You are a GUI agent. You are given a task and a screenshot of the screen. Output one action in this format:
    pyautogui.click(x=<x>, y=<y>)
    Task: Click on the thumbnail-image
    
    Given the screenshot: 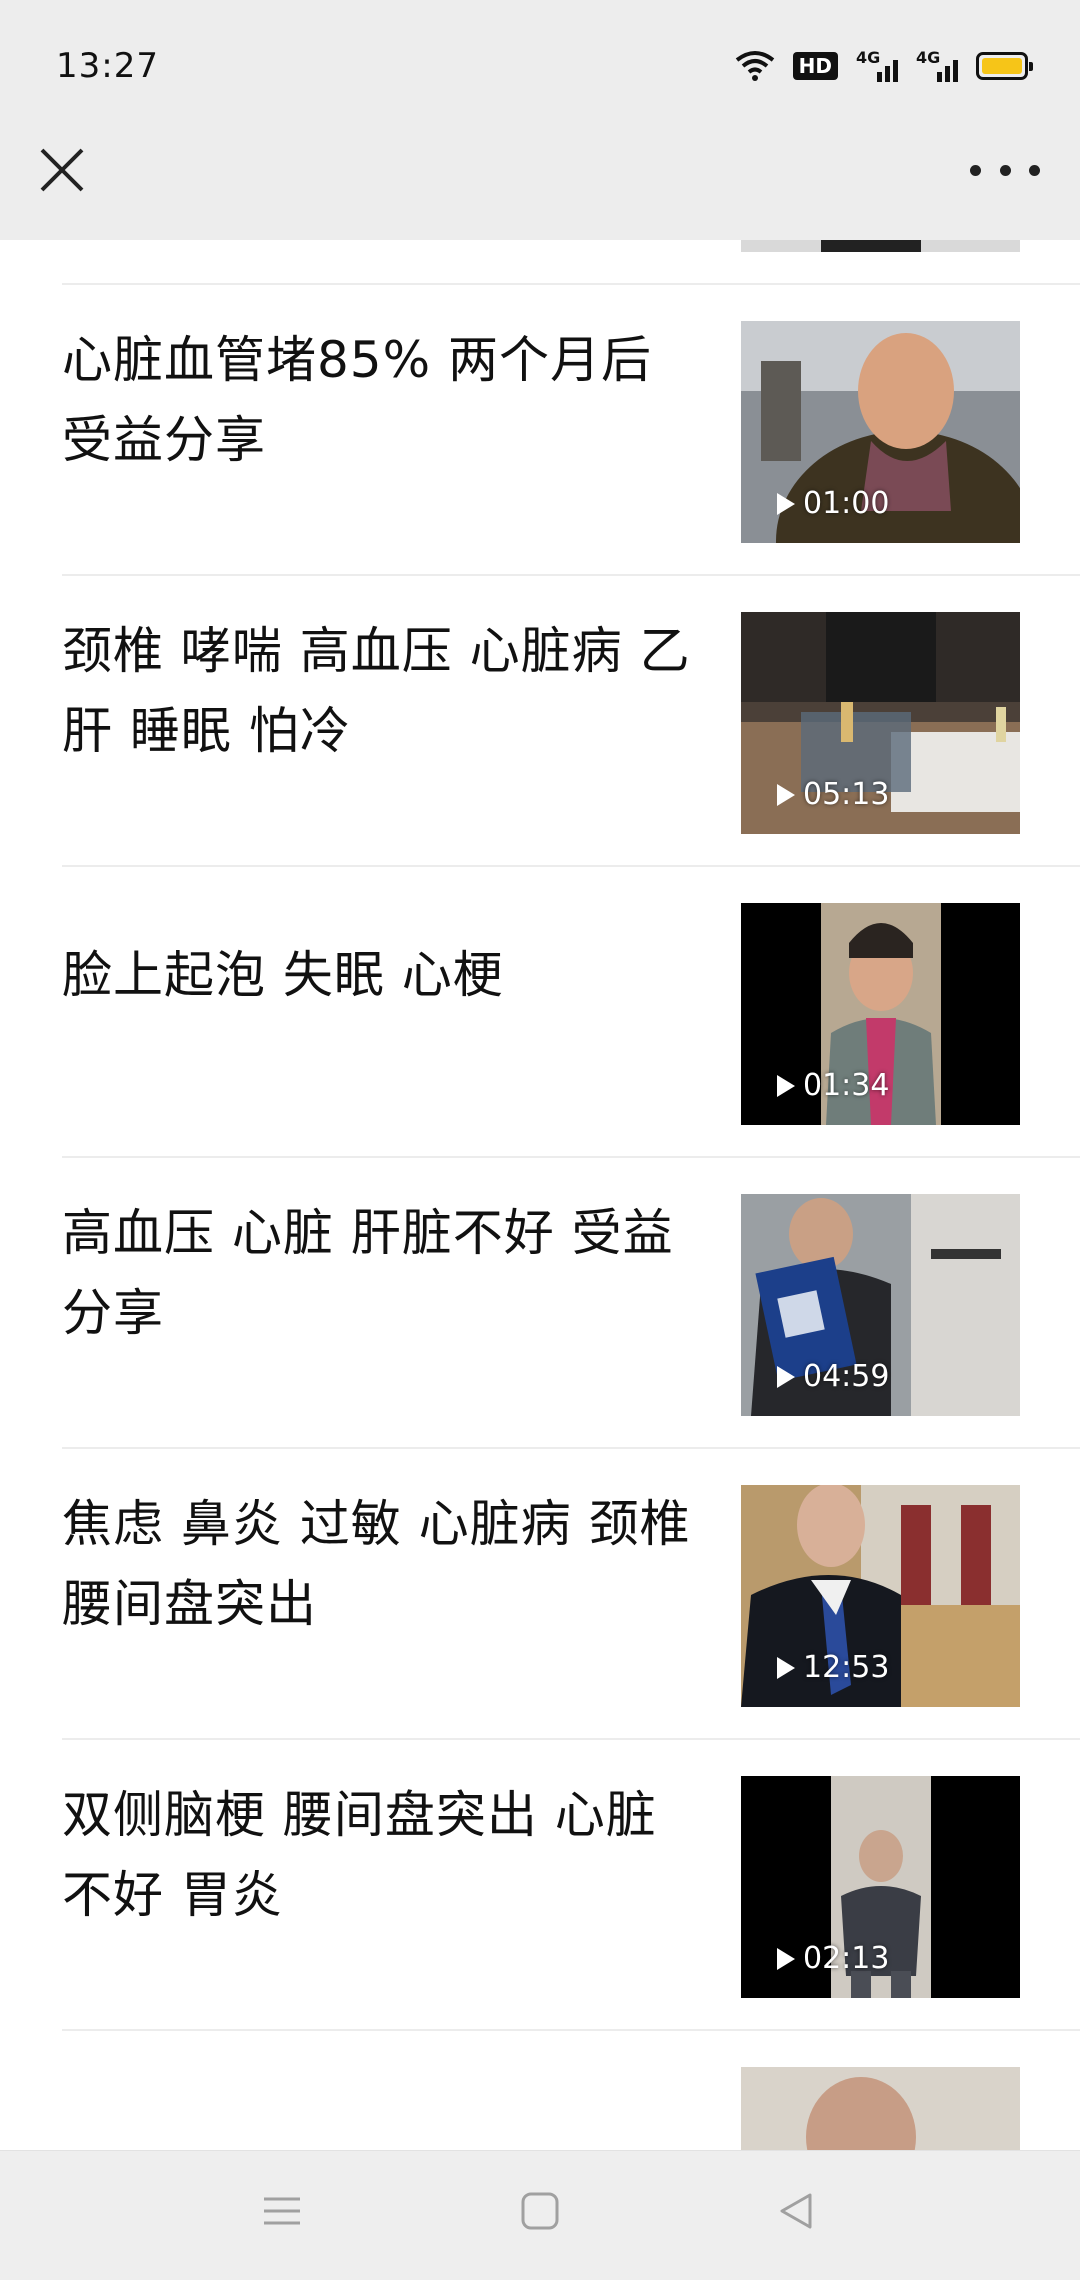 What is the action you would take?
    pyautogui.click(x=880, y=2108)
    